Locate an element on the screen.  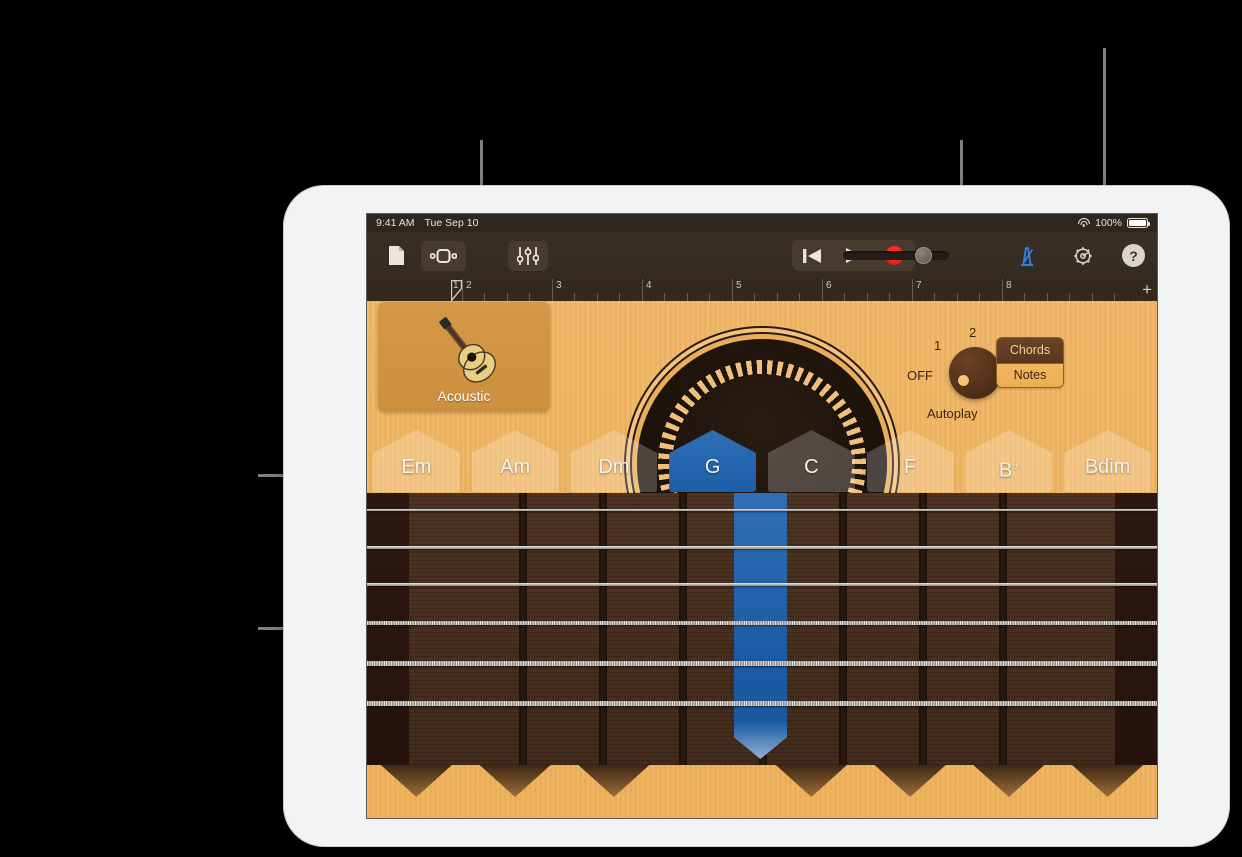
mode-option-chords: Chords is located at coordinates (1030, 350).